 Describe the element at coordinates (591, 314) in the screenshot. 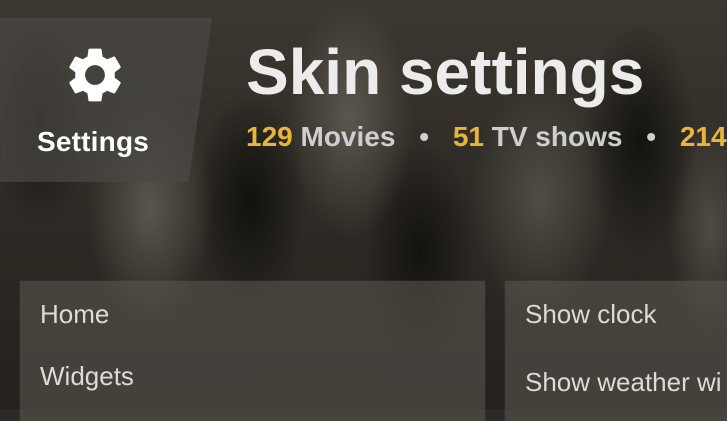

I see `option-show-clock: Show clock` at that location.